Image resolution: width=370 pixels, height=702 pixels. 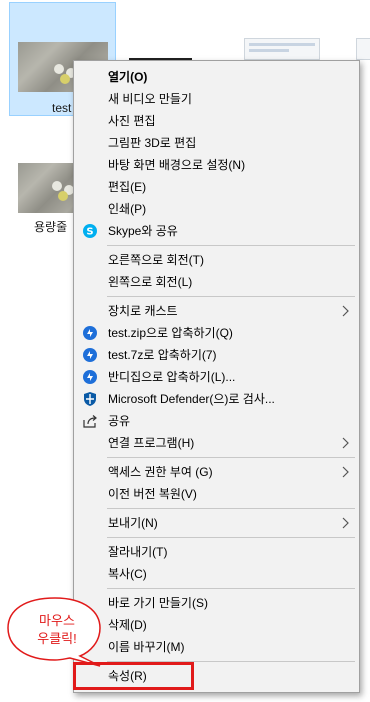 What do you see at coordinates (138, 552) in the screenshot?
I see `menu-item-label: 잘라내기(T)` at bounding box center [138, 552].